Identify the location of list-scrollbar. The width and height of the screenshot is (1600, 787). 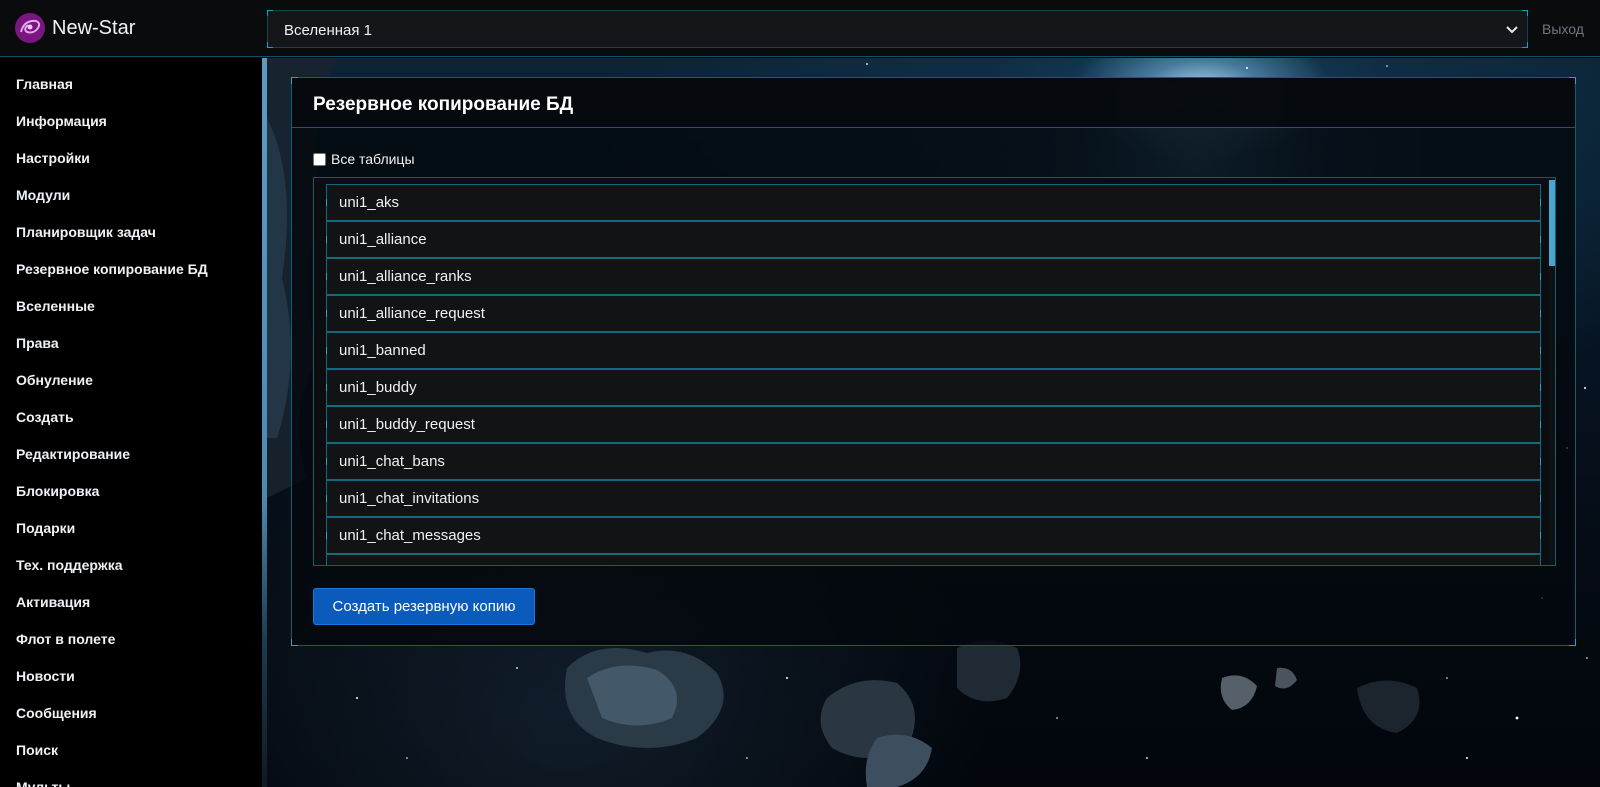
(1552, 371).